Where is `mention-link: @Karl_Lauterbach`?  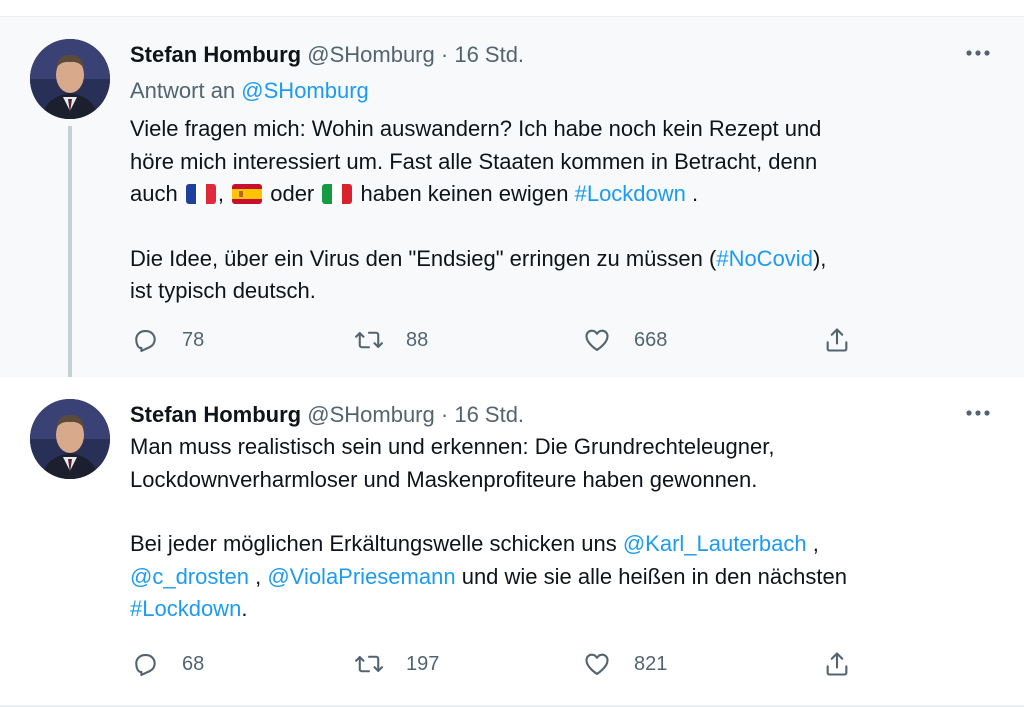
mention-link: @Karl_Lauterbach is located at coordinates (715, 543).